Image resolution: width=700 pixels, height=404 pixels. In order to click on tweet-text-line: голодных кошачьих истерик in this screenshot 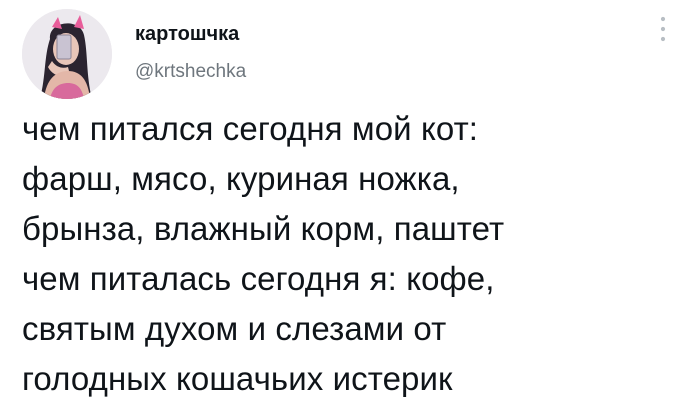, I will do `click(237, 378)`.